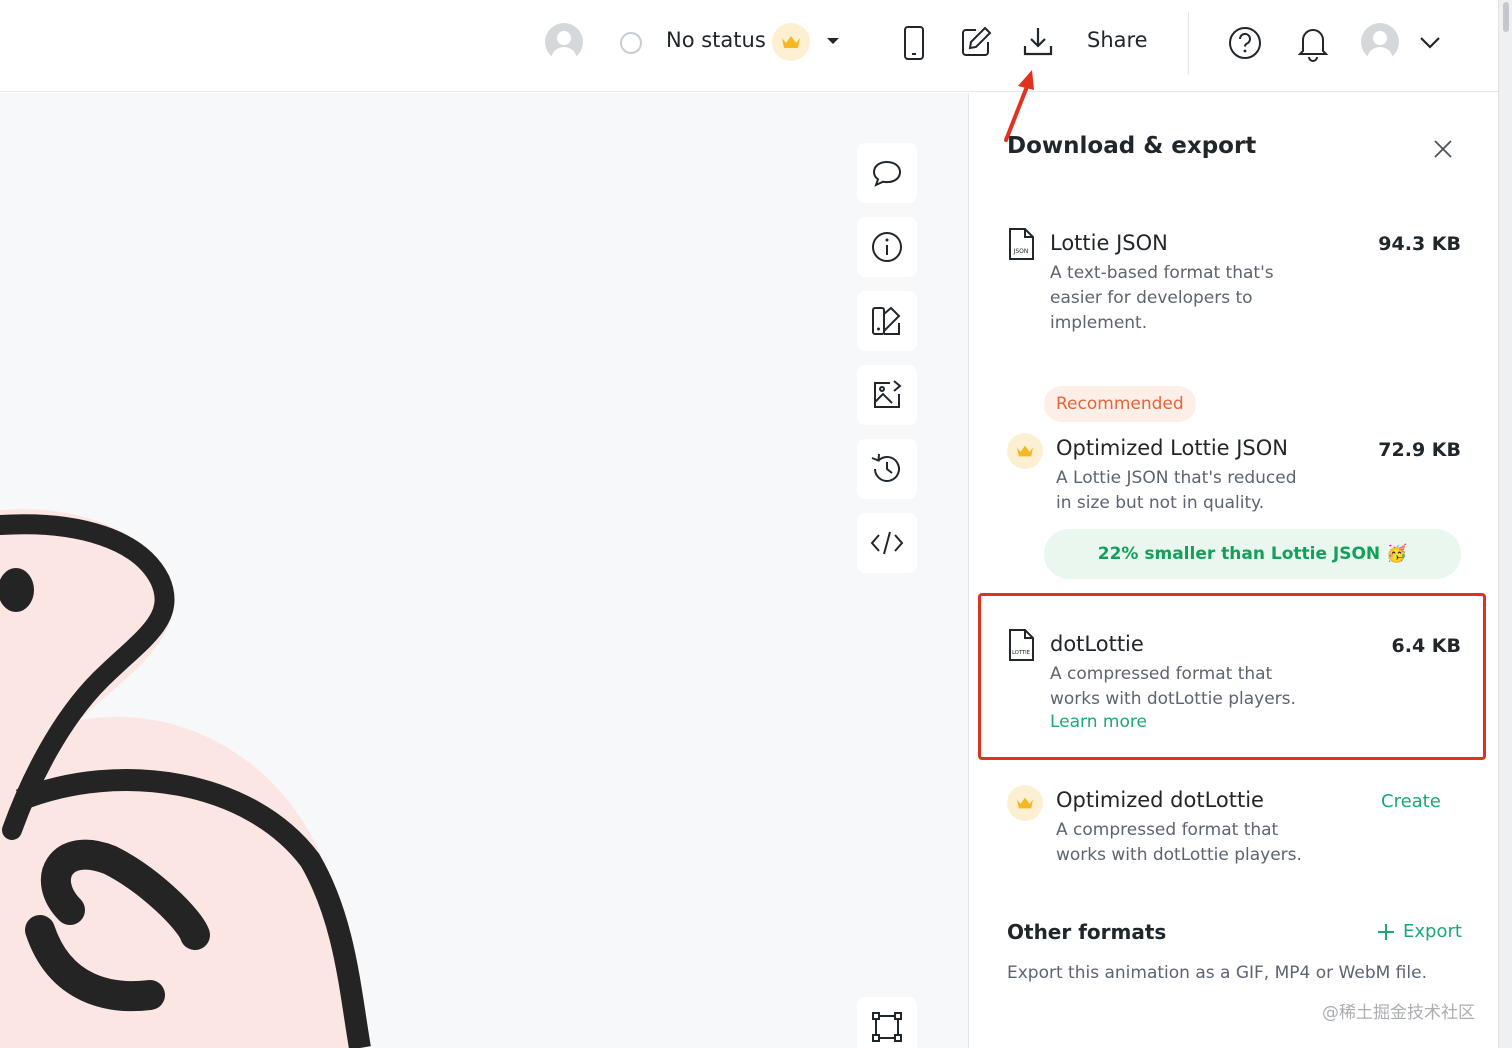 The height and width of the screenshot is (1048, 1512). I want to click on other-formats-title: Other formats, so click(1087, 932).